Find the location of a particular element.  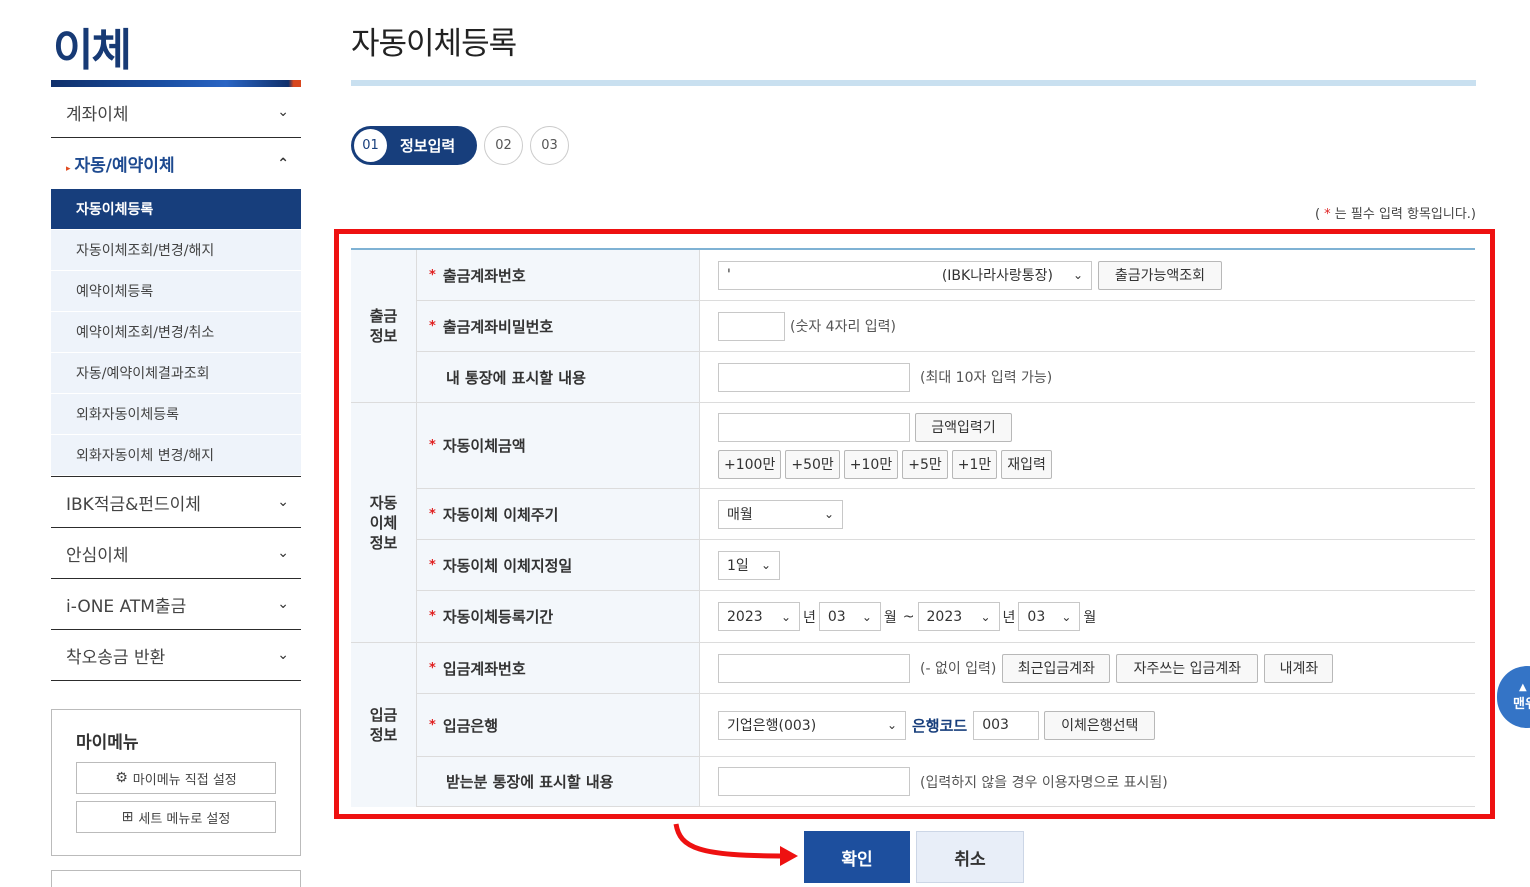

title-divider is located at coordinates (913, 83).